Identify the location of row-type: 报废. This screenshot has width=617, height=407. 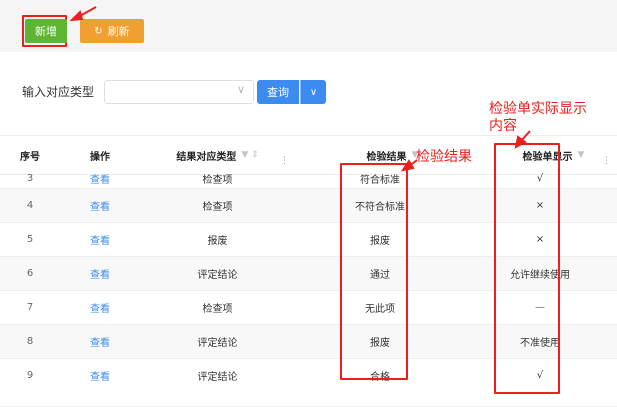
(217, 241).